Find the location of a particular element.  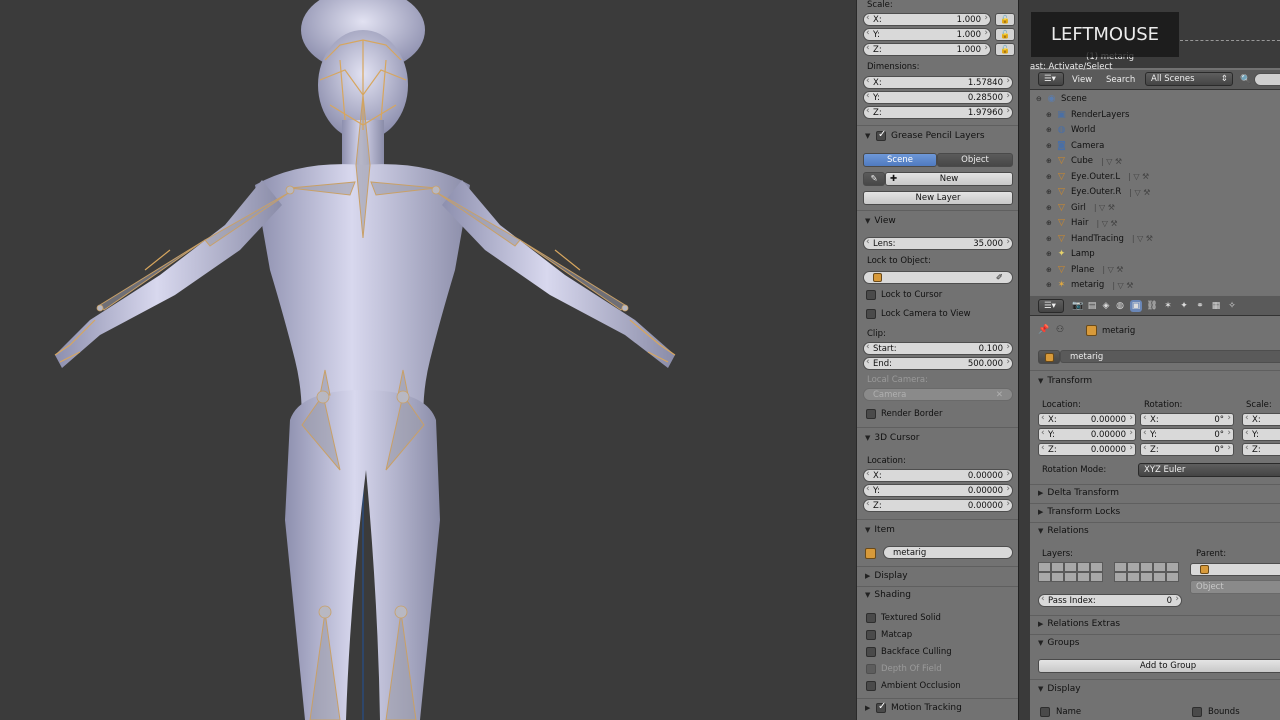

clear-icon: ✕ is located at coordinates (999, 395).